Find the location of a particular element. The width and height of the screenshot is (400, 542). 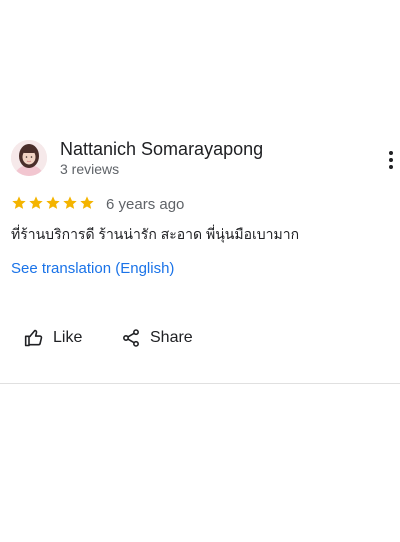

avatar-photo is located at coordinates (29, 158).